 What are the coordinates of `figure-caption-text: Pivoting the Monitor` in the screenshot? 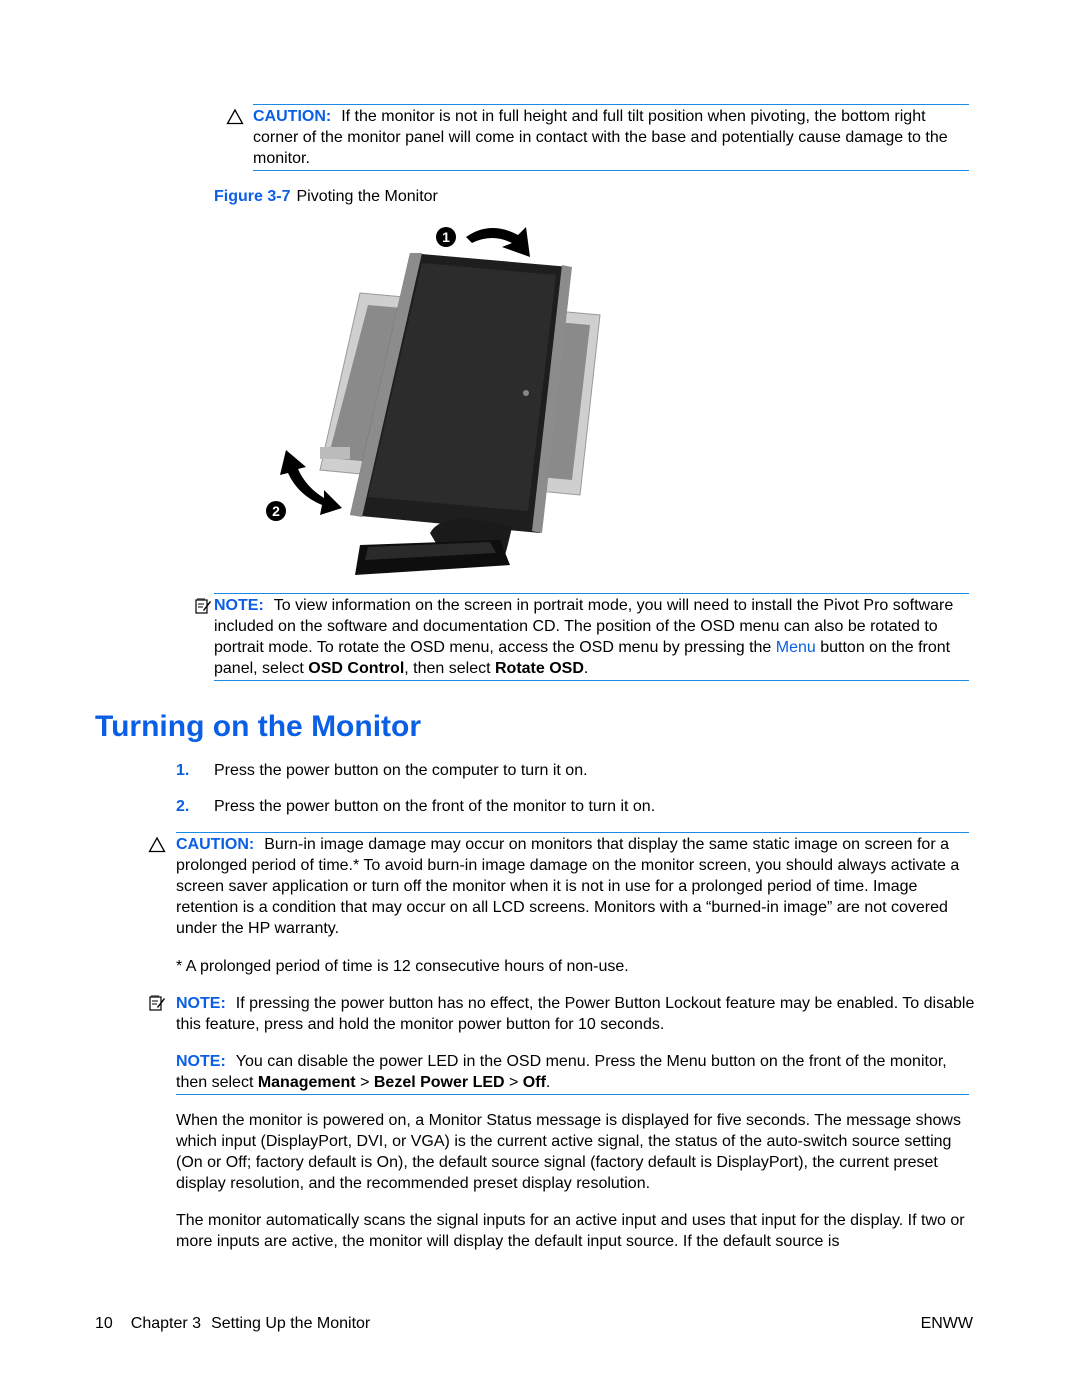 It's located at (367, 196).